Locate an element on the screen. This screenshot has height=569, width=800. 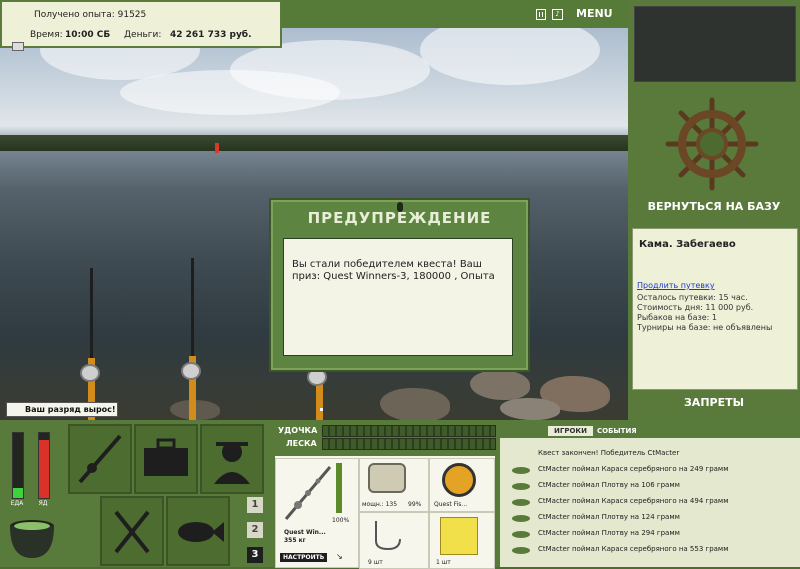
bait-icon is located at coordinates (459, 536).